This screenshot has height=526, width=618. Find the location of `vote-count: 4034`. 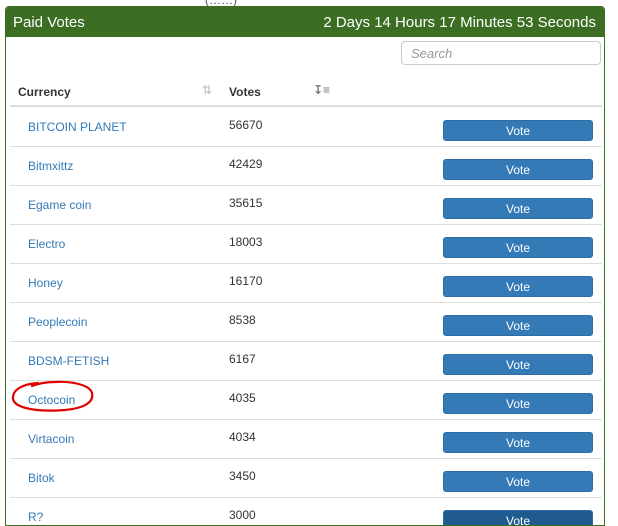

vote-count: 4034 is located at coordinates (242, 437).